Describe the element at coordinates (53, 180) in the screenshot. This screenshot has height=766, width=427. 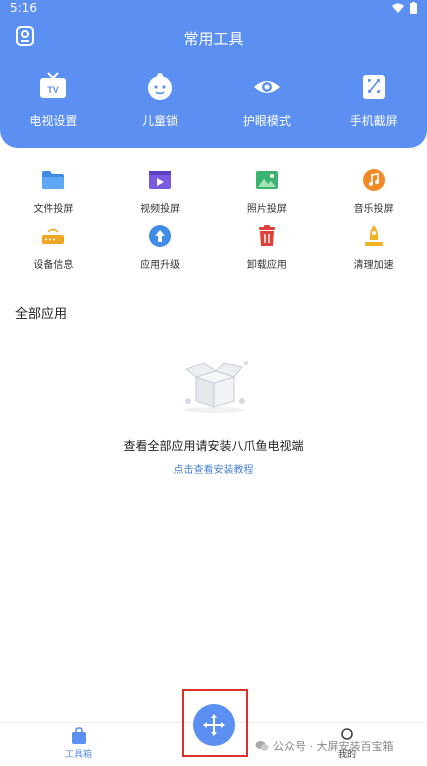
I see `folder-icon` at that location.